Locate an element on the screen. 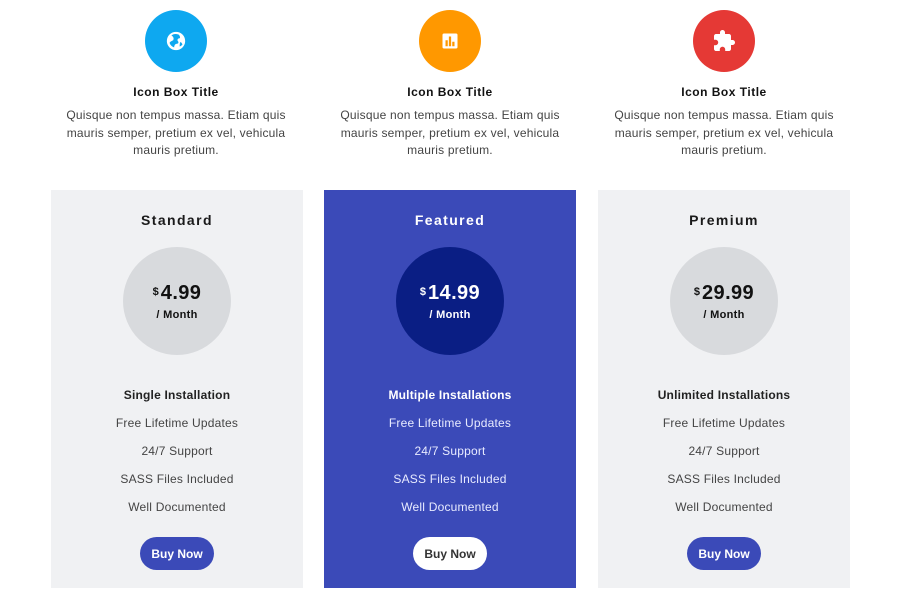 The height and width of the screenshot is (600, 900). price-circle: $ 14.99 / Month is located at coordinates (450, 301).